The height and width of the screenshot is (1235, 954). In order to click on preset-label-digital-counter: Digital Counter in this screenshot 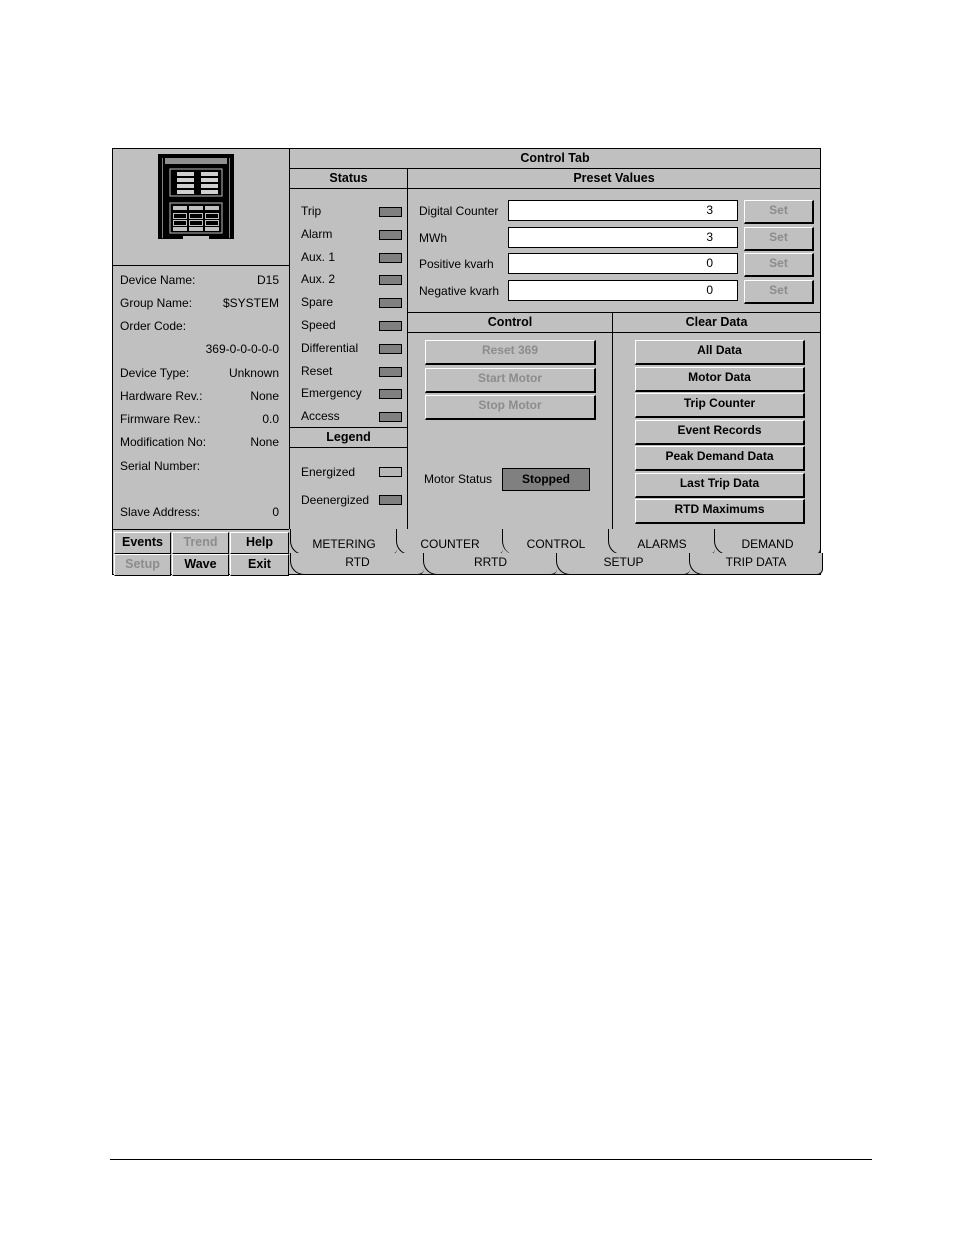, I will do `click(459, 211)`.